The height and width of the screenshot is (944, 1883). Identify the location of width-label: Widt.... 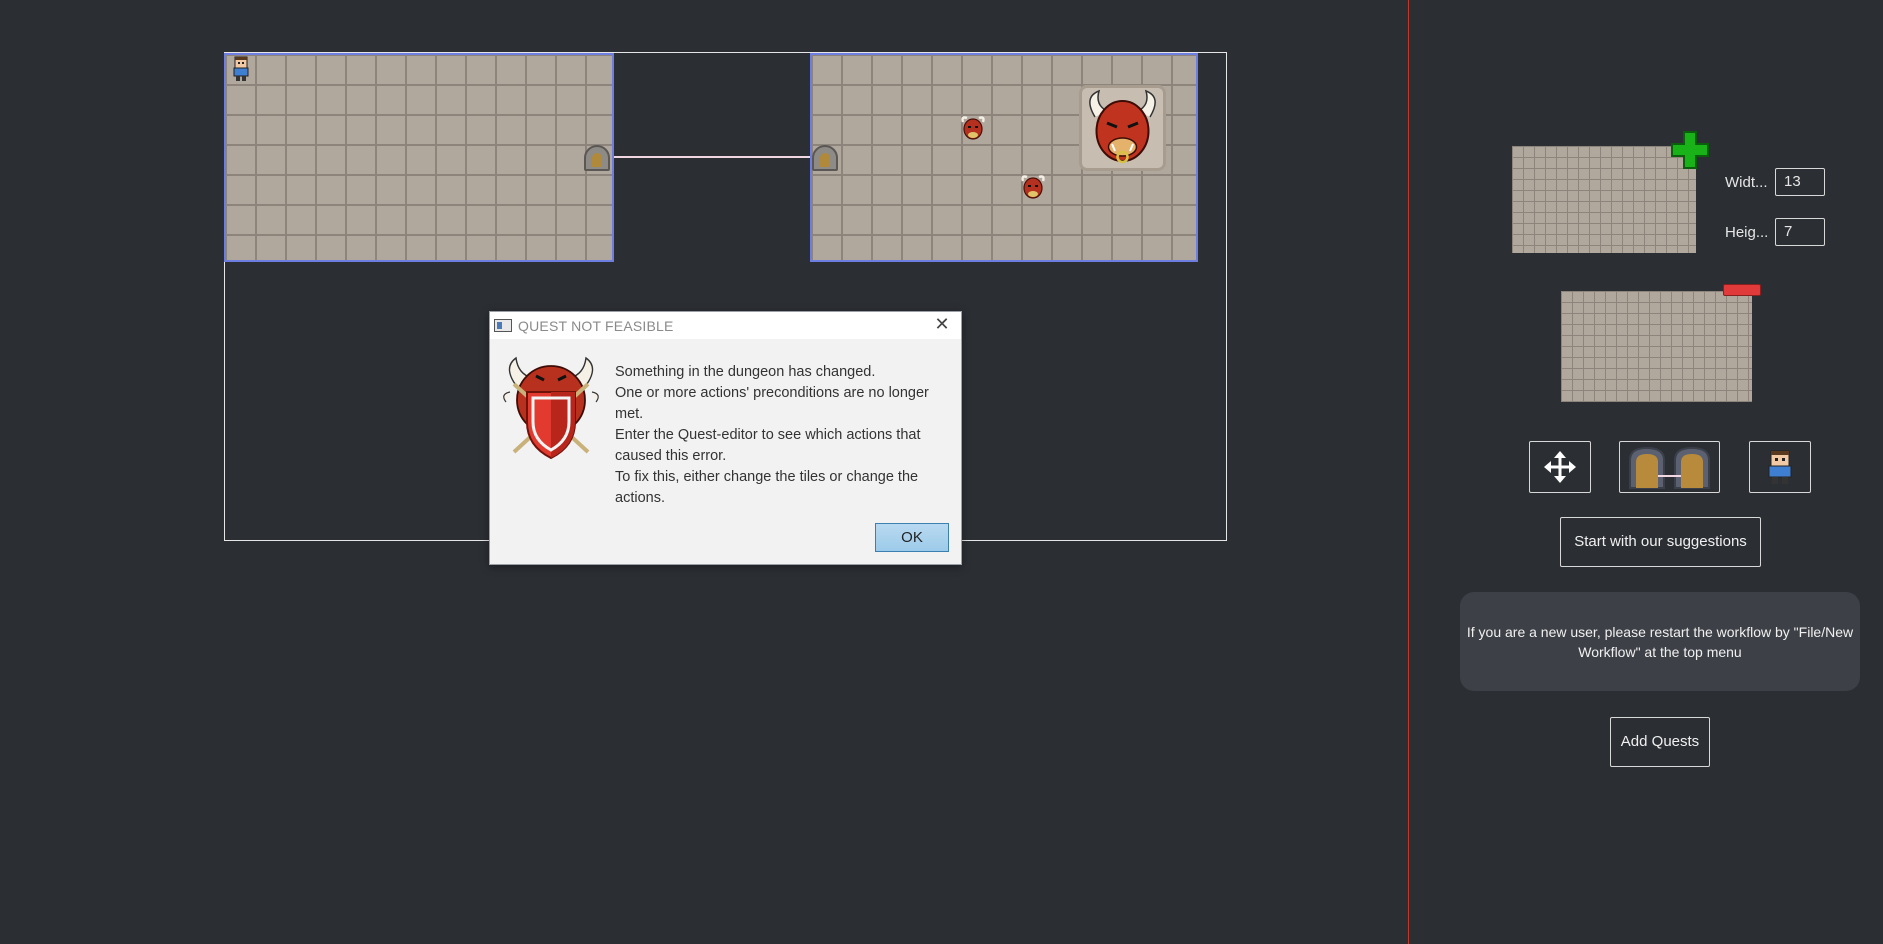
(1746, 182).